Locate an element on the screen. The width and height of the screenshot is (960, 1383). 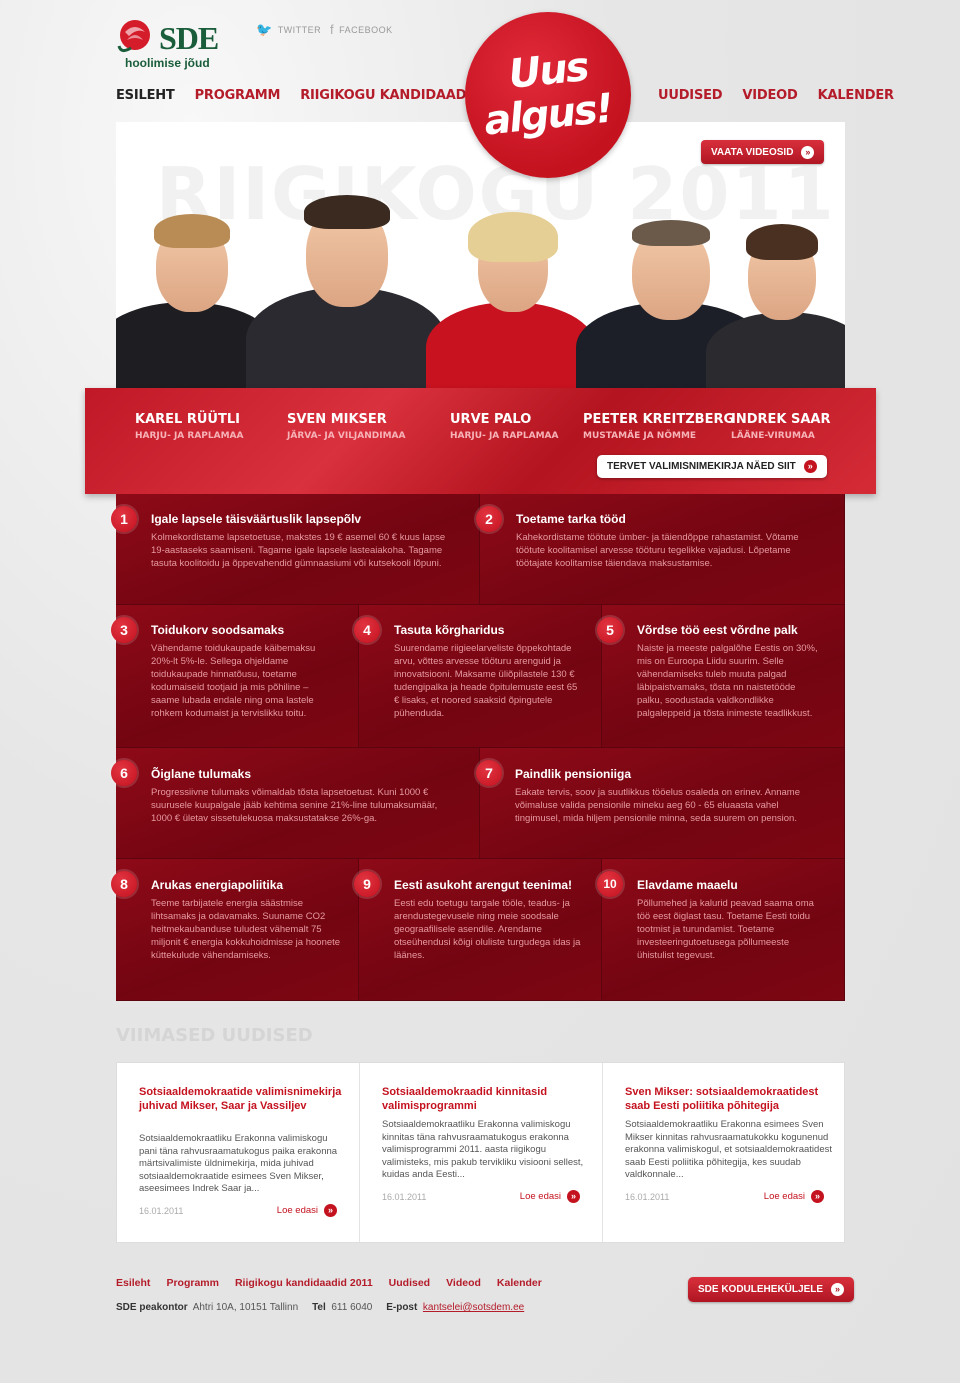
office-address: Ahtri 10A, 10151 Tallinn is located at coordinates (245, 1307).